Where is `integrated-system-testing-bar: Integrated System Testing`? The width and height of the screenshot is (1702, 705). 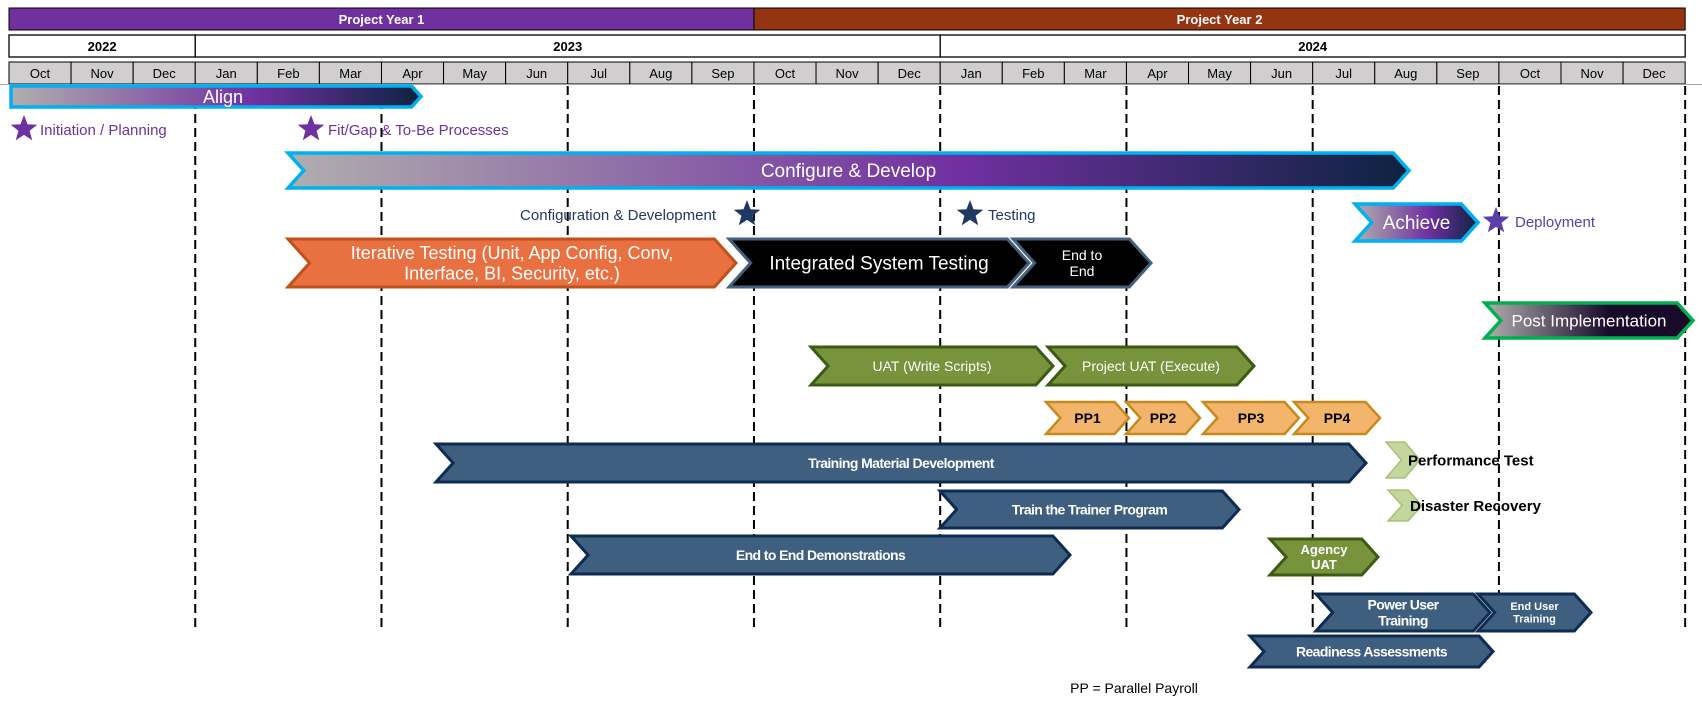 integrated-system-testing-bar: Integrated System Testing is located at coordinates (878, 263).